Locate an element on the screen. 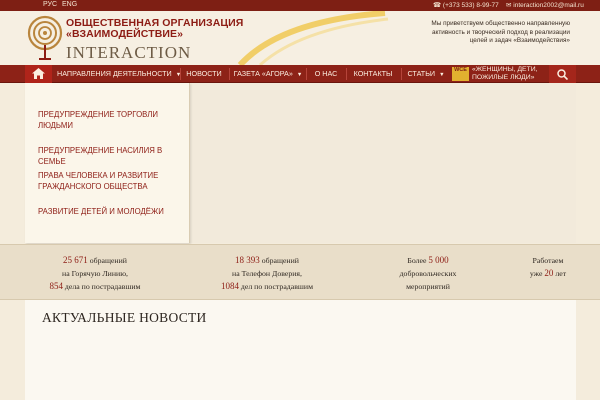  stat-volunteer-events: Более 5 000 добровольческих мероприятий is located at coordinates (428, 273).